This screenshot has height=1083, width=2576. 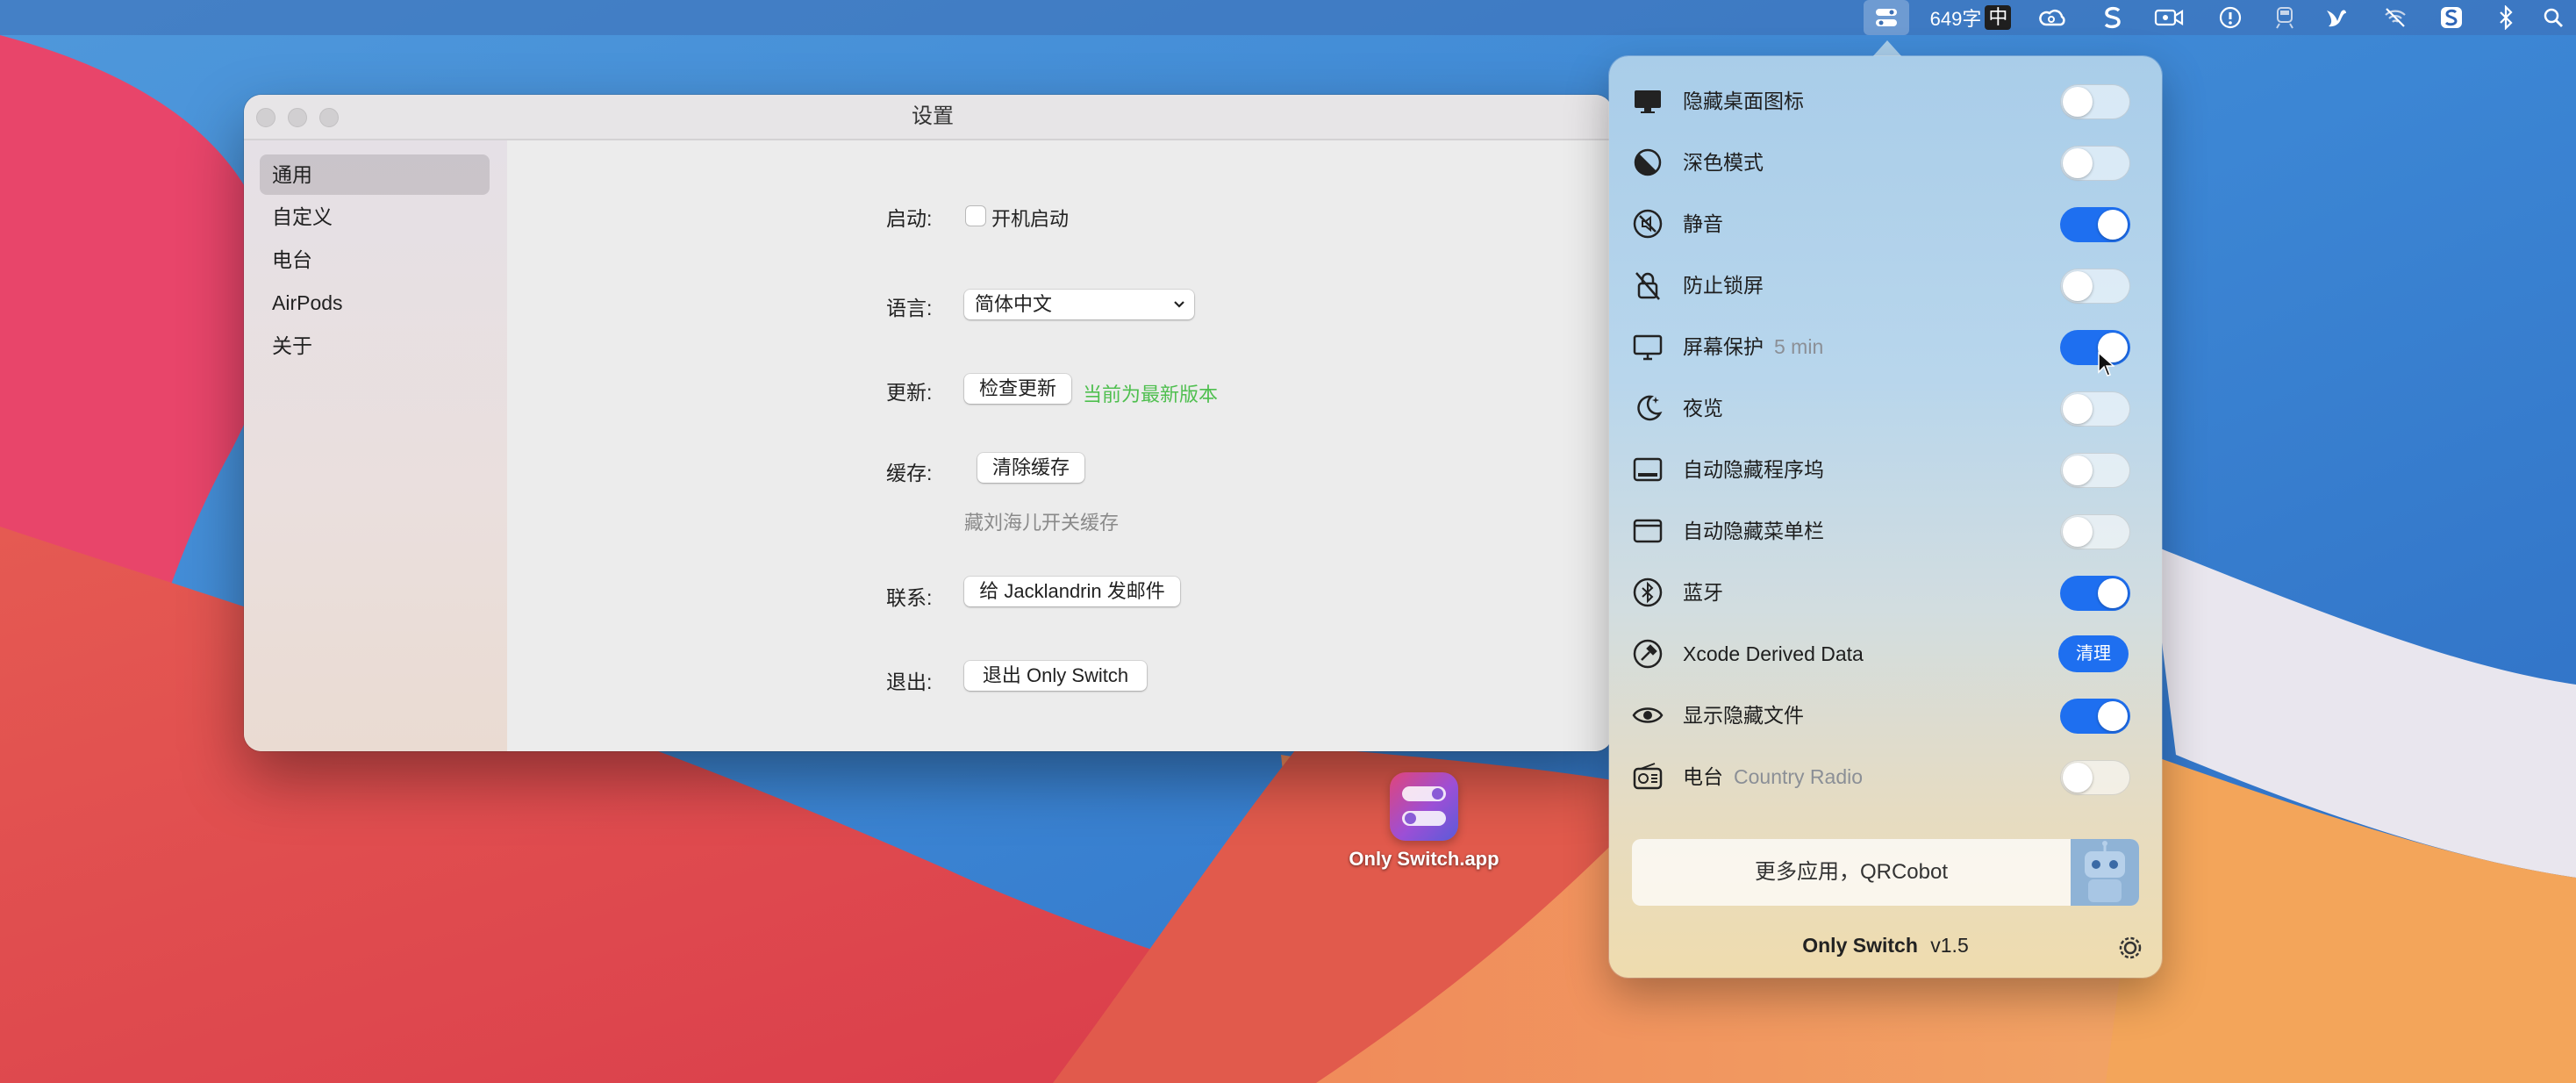 I want to click on hammer-icon, so click(x=1648, y=654).